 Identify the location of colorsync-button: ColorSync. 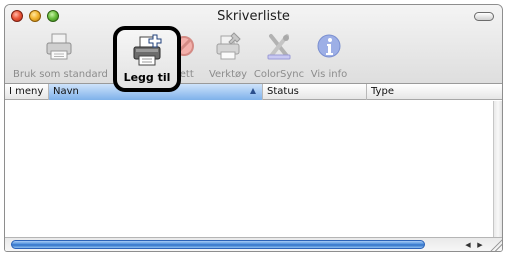
(279, 56).